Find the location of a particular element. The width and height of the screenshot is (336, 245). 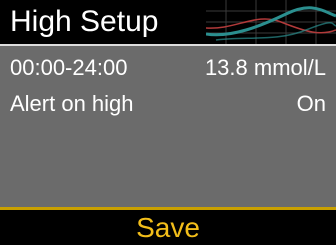

page-title: High Setup is located at coordinates (84, 21).